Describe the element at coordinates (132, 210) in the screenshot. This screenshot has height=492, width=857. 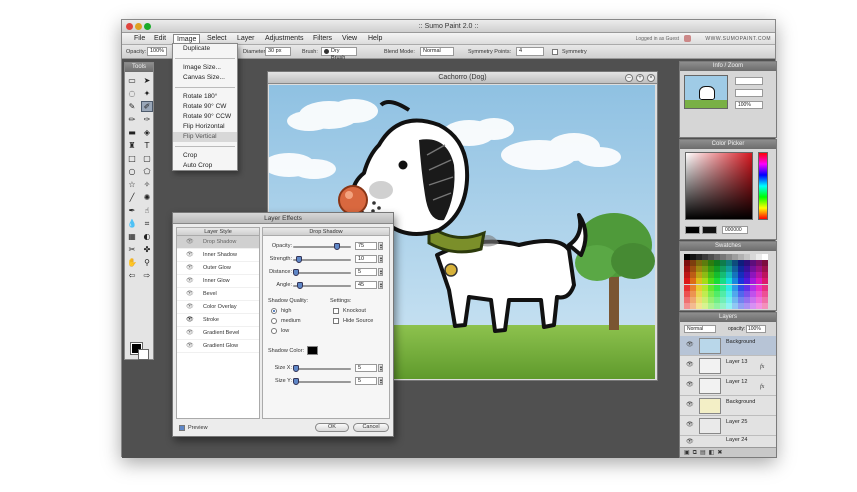
I see `pen-tool-icon: ✒` at that location.